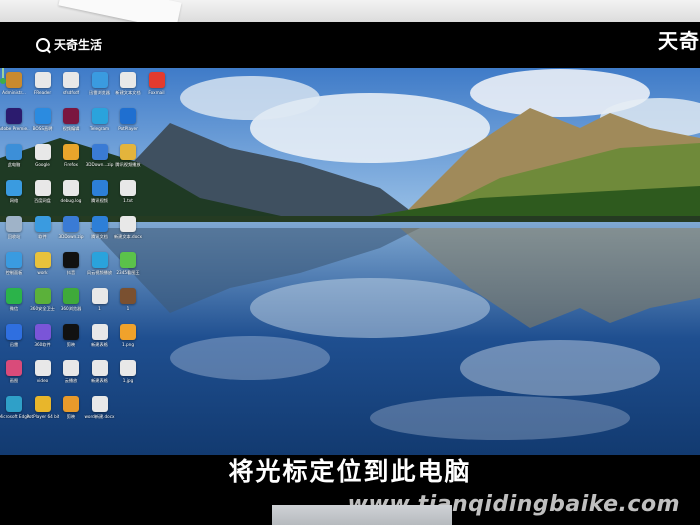 This screenshot has height=525, width=700. Describe the element at coordinates (71, 299) in the screenshot. I see `desktop-icon: 360浏览器` at that location.